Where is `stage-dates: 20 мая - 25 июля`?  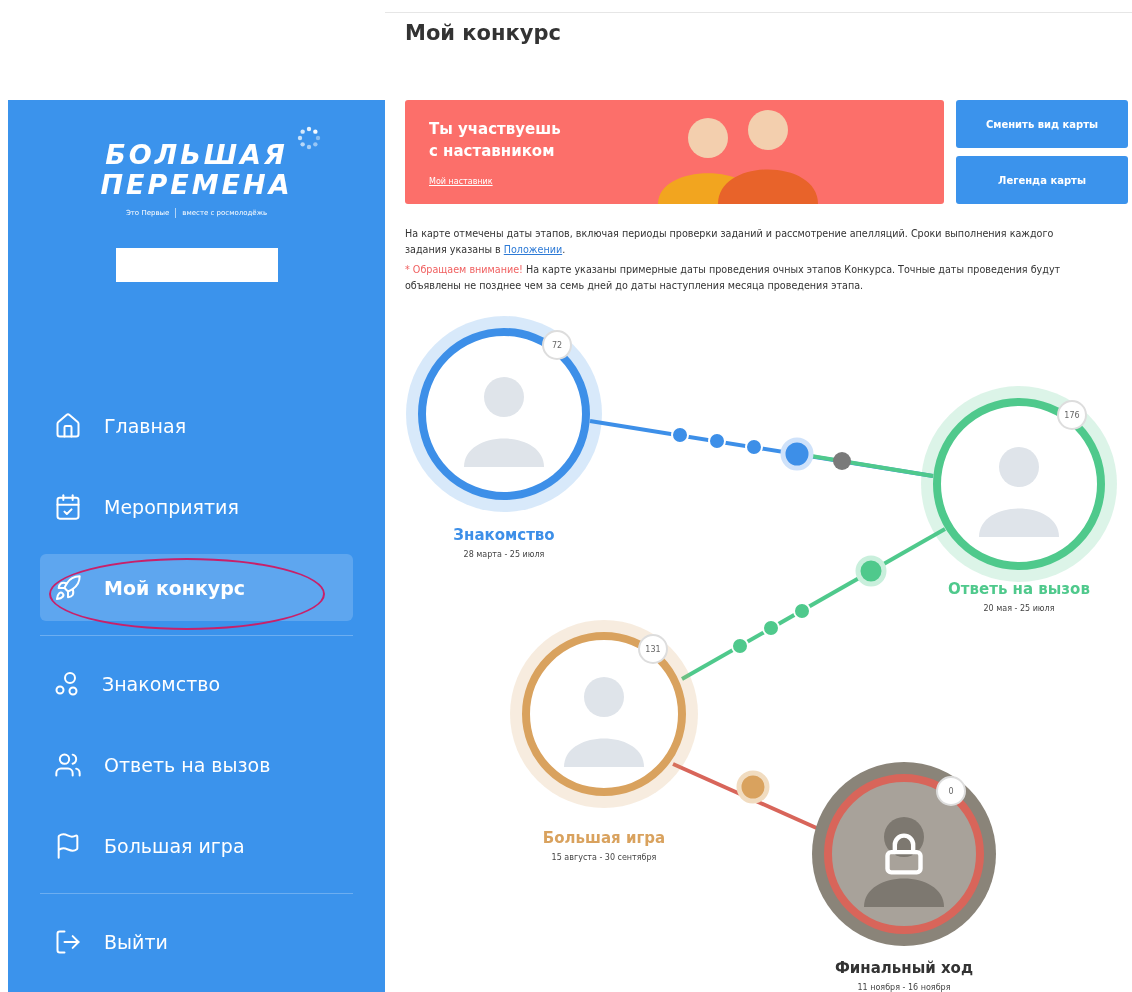
stage-dates: 20 мая - 25 июля is located at coordinates (1019, 608).